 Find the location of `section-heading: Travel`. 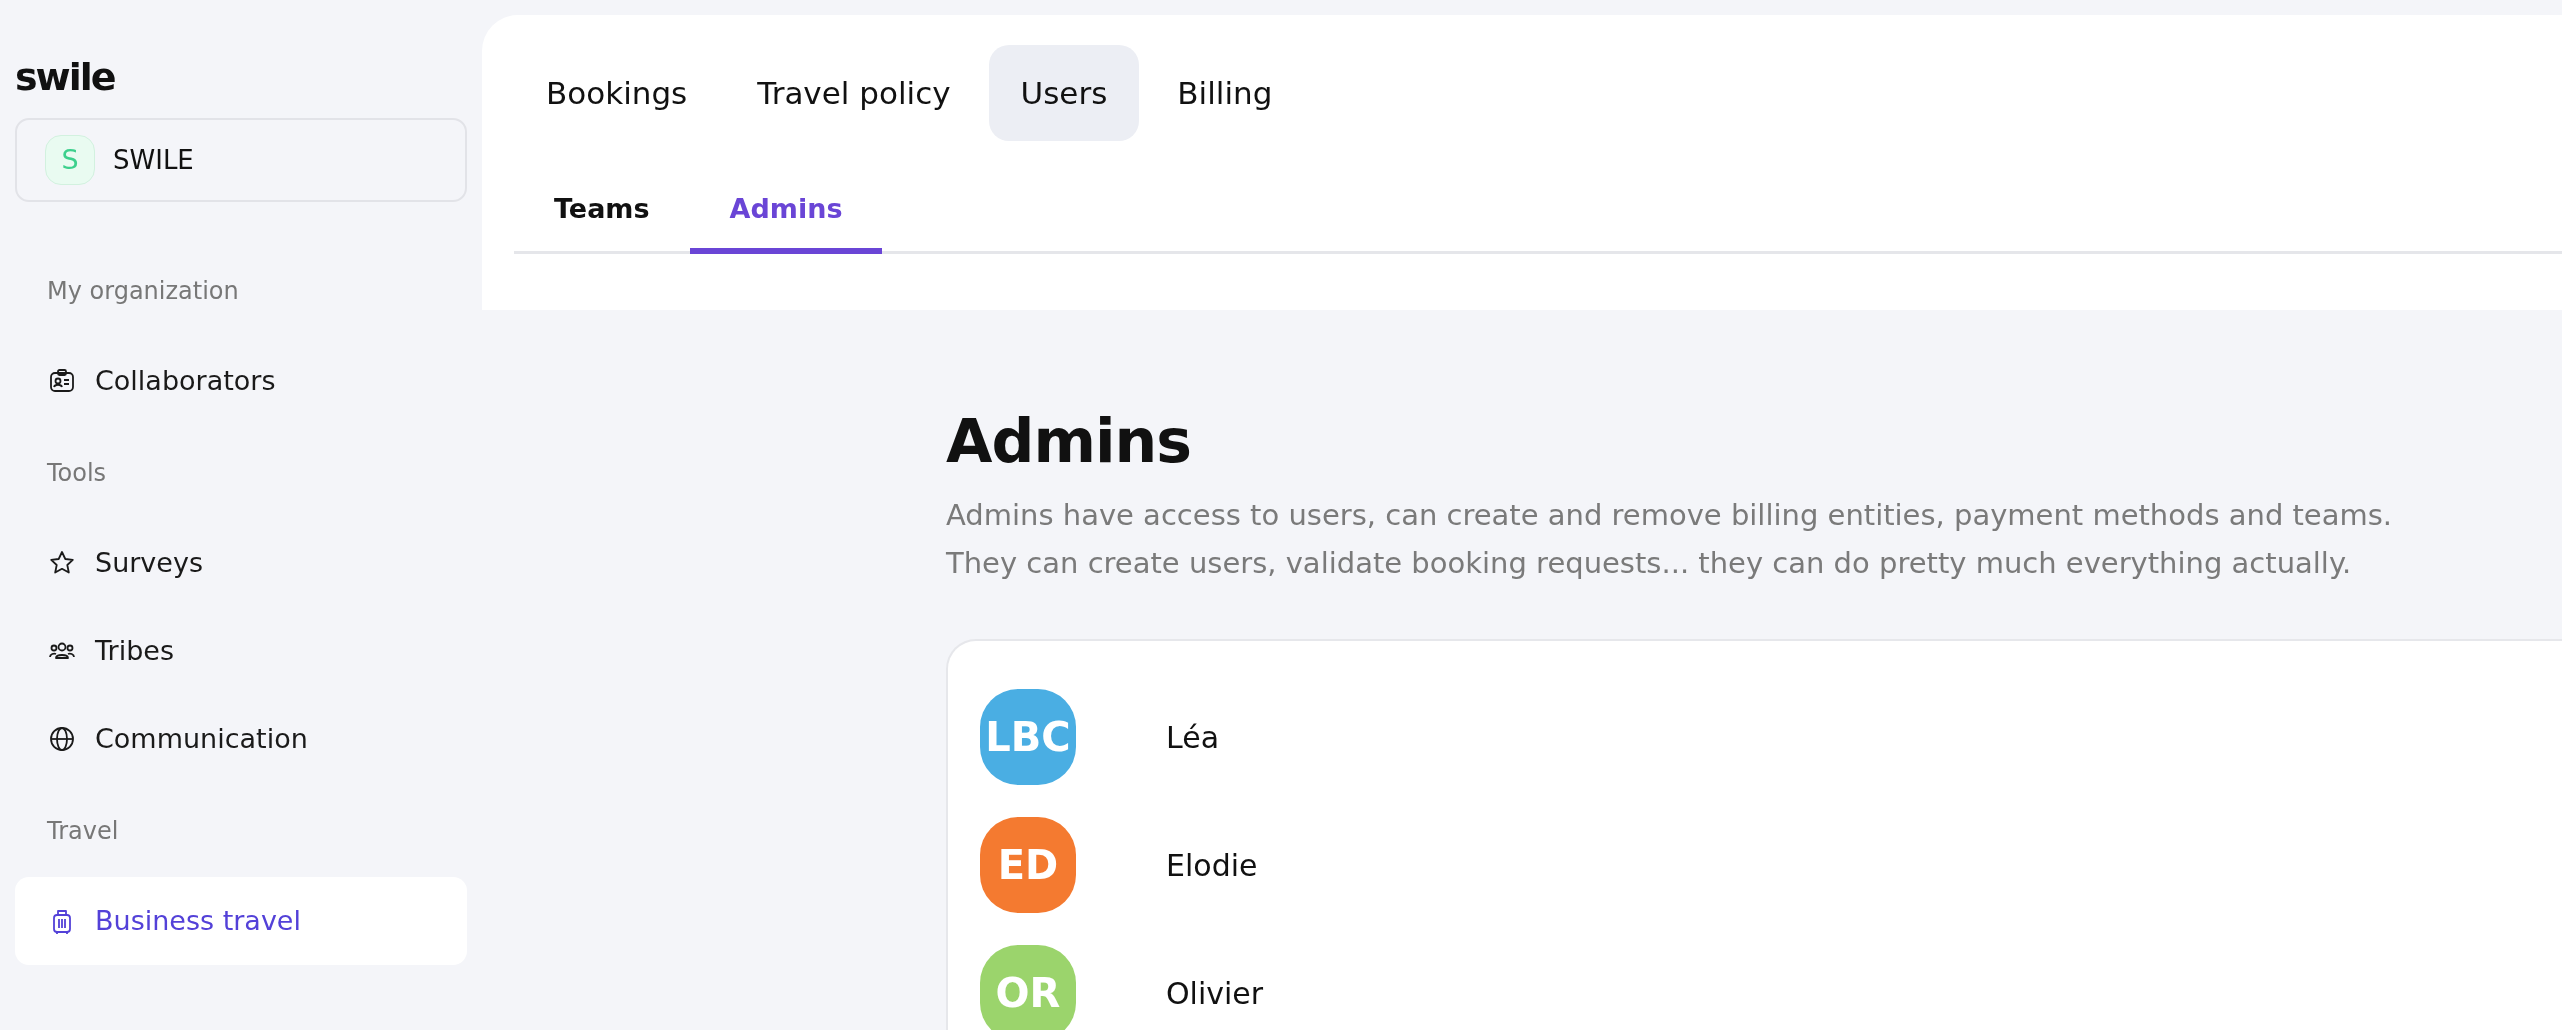

section-heading: Travel is located at coordinates (83, 831).